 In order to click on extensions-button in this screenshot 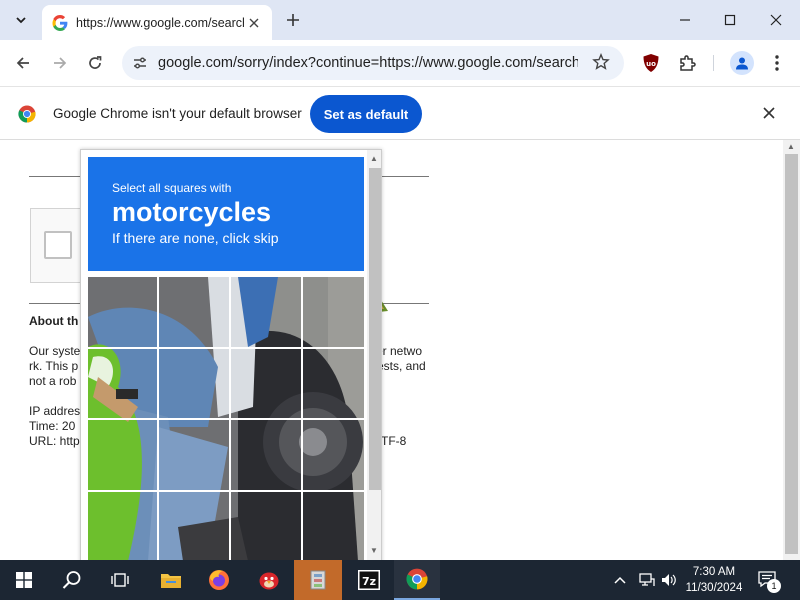, I will do `click(687, 63)`.